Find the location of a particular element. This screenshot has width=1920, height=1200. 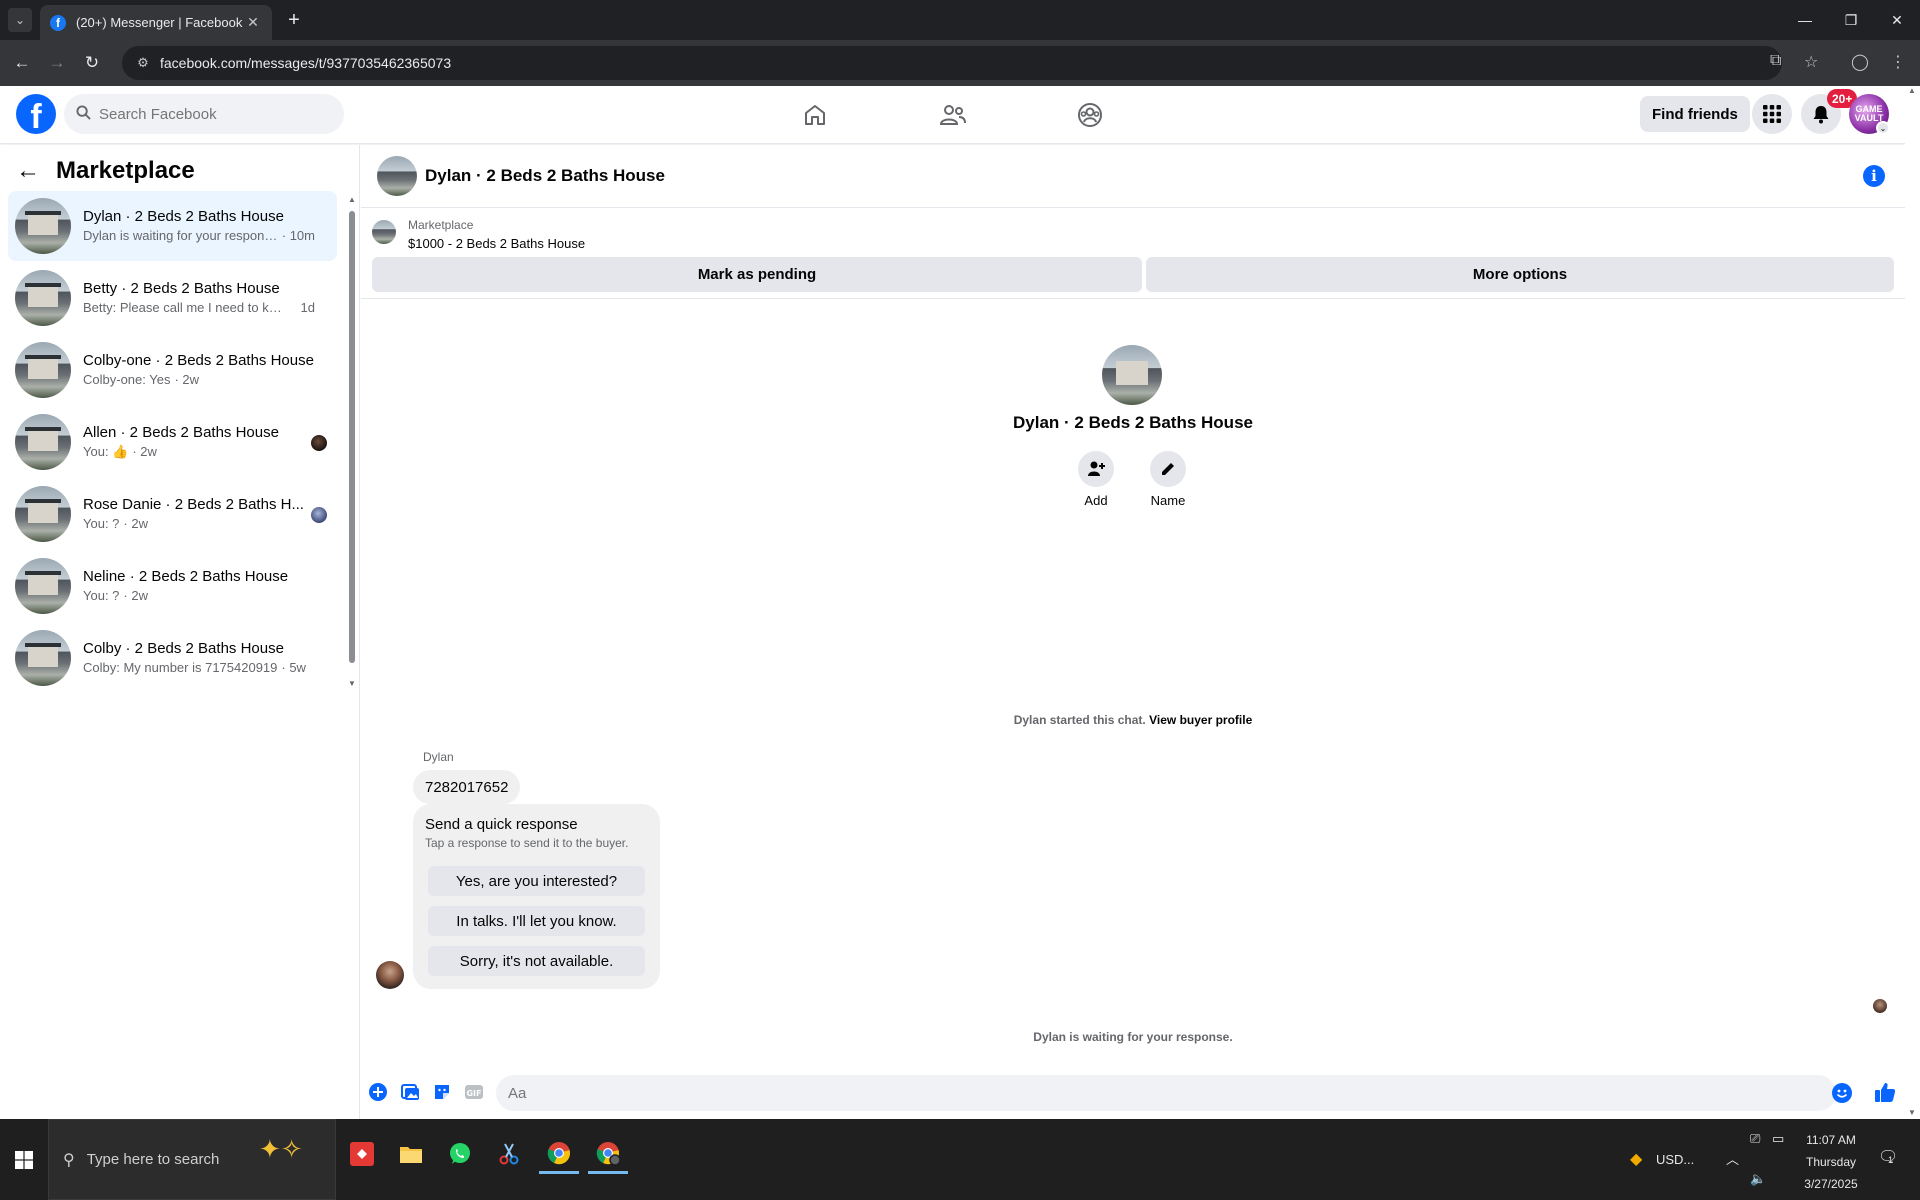

message-input is located at coordinates (1166, 1093).